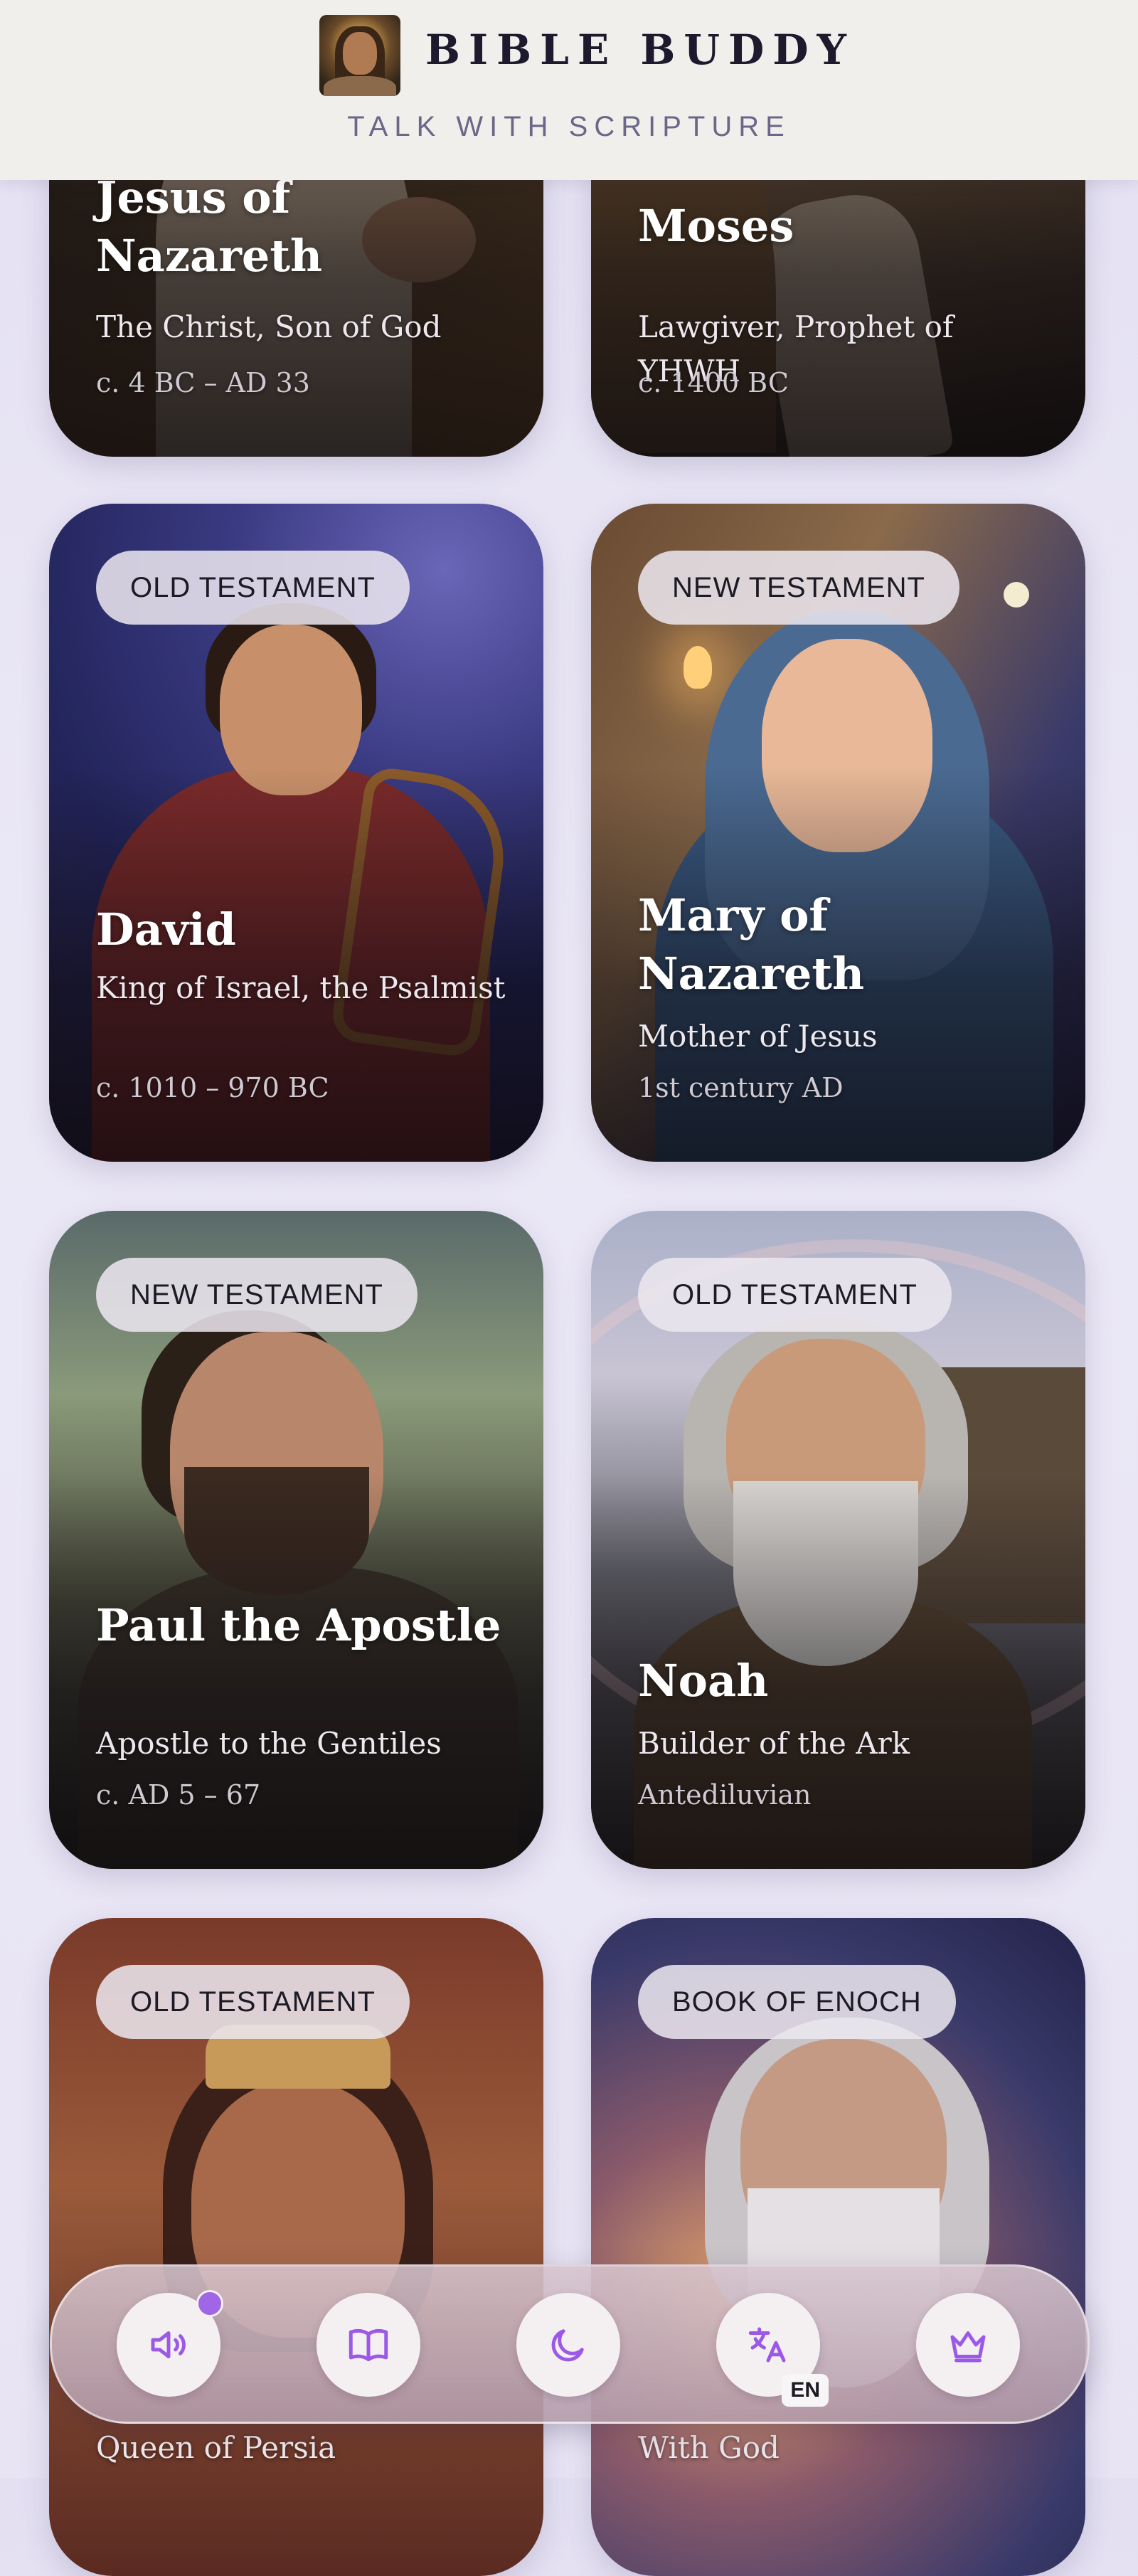 This screenshot has width=1138, height=2576. I want to click on character-era: Antediluvian, so click(725, 1795).